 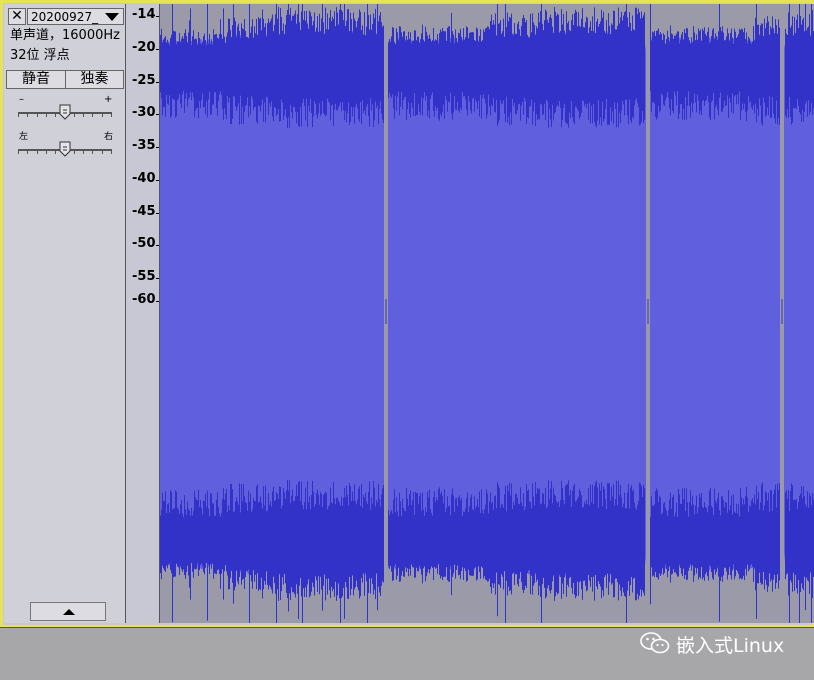 I want to click on mute-button: 静音, so click(x=36, y=79).